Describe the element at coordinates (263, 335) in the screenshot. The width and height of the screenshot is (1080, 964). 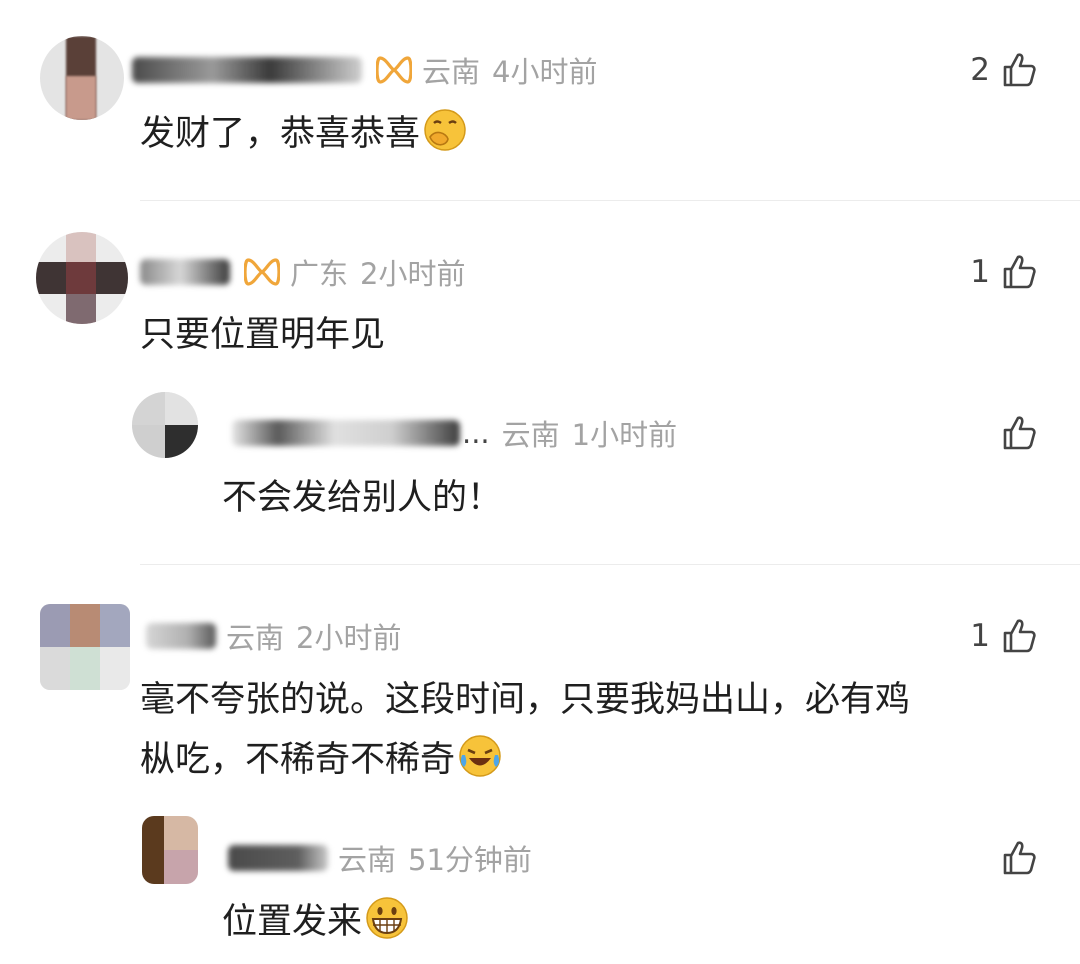
I see `comment-text: 只要位置明年见` at that location.